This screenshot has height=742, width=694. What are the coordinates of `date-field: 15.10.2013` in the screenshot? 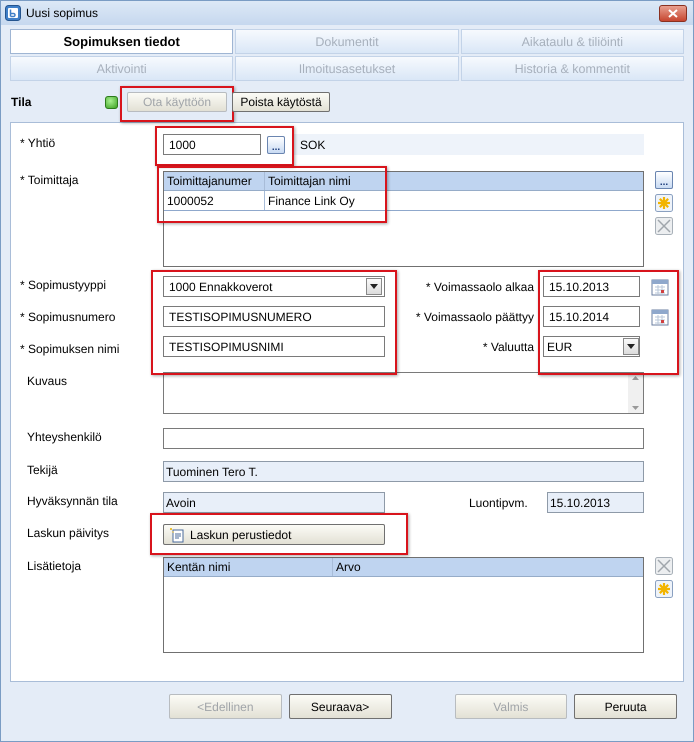 It's located at (591, 286).